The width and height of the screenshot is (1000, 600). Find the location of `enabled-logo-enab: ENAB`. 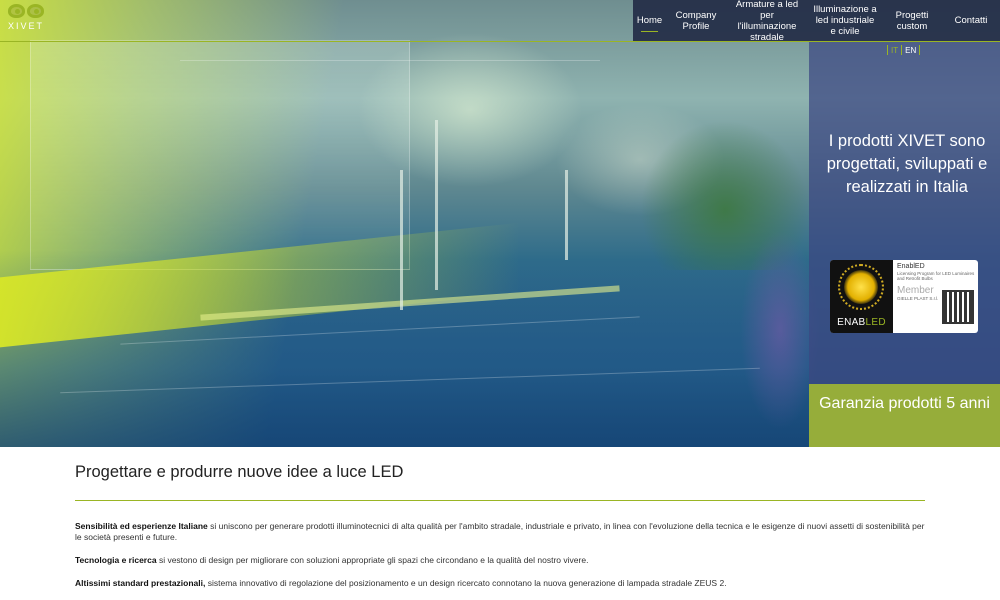

enabled-logo-enab: ENAB is located at coordinates (851, 322).